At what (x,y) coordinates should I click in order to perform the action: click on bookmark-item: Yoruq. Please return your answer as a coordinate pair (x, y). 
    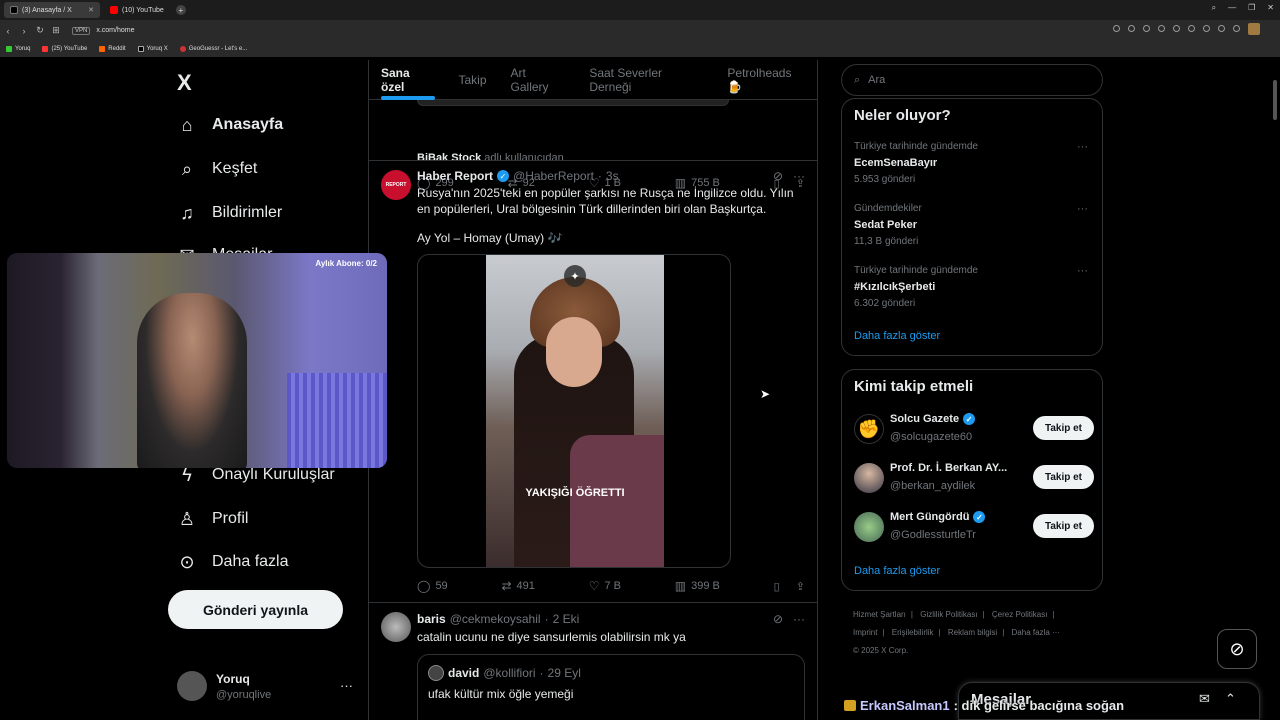
    Looking at the image, I should click on (18, 49).